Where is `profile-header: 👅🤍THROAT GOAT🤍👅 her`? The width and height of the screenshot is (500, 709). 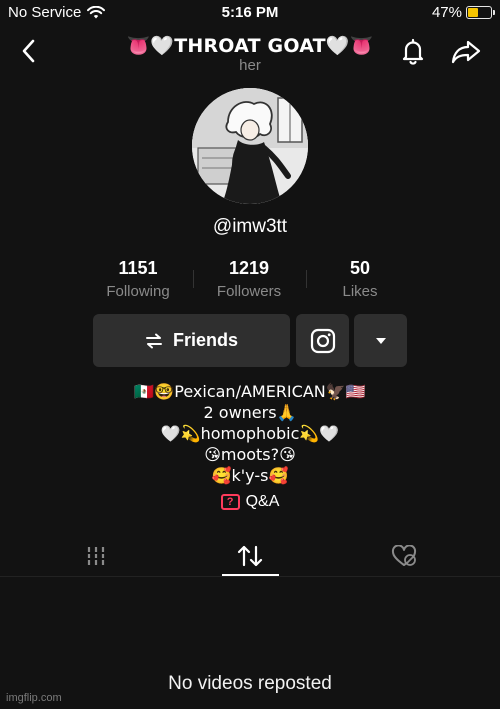 profile-header: 👅🤍THROAT GOAT🤍👅 her is located at coordinates (250, 54).